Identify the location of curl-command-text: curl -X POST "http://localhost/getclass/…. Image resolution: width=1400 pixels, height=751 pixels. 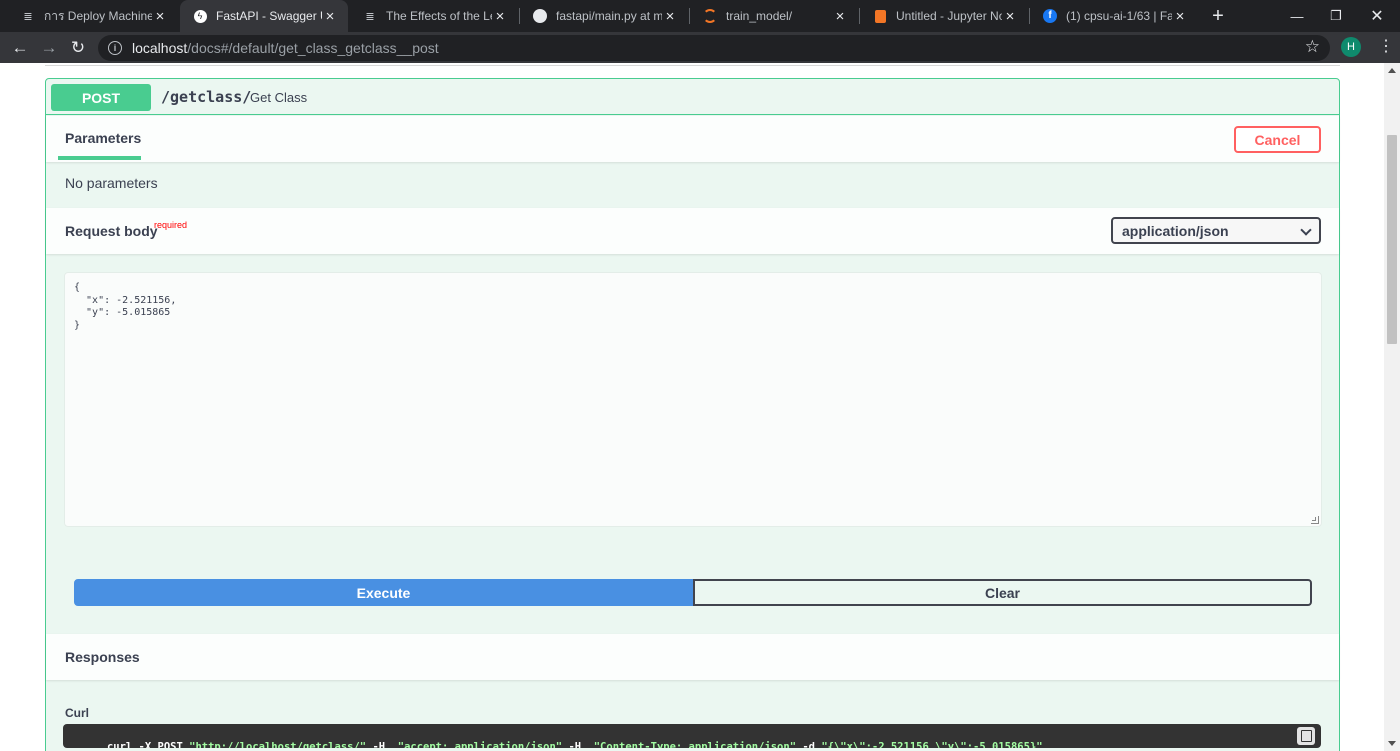
(575, 744).